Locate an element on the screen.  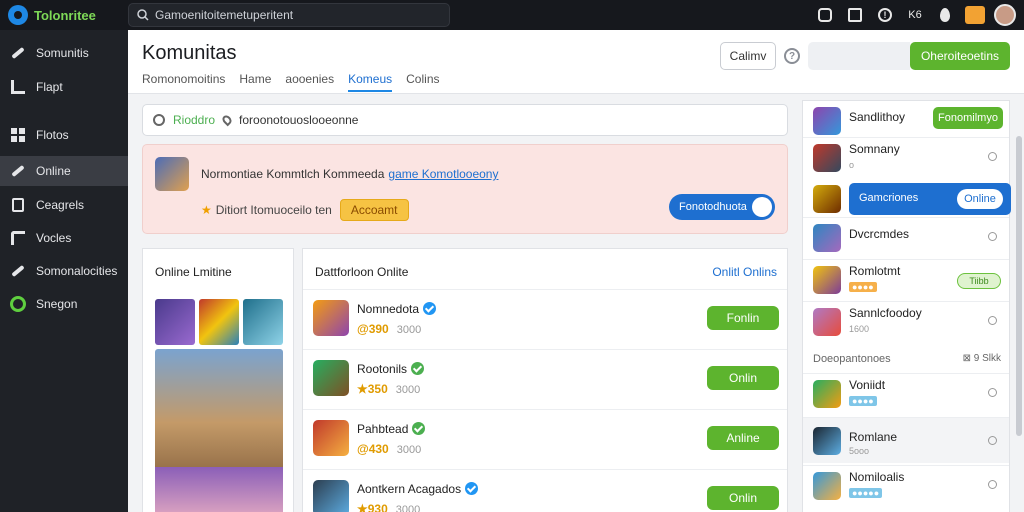
filter-tag: Rioddro is located at coordinates (194, 120).